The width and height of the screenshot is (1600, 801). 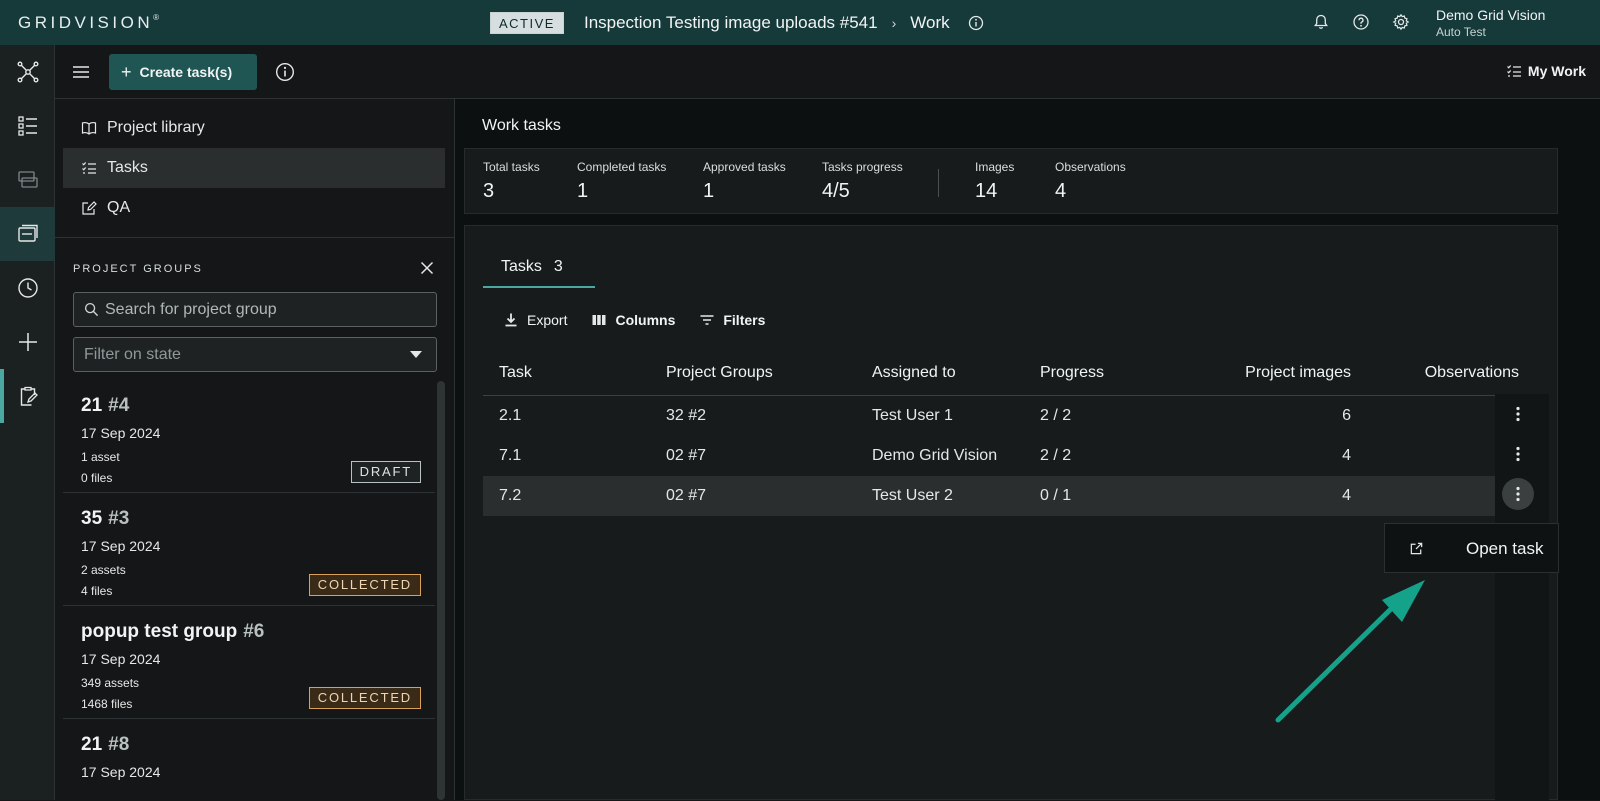 I want to click on state-filter-select: Filter on state, so click(x=255, y=354).